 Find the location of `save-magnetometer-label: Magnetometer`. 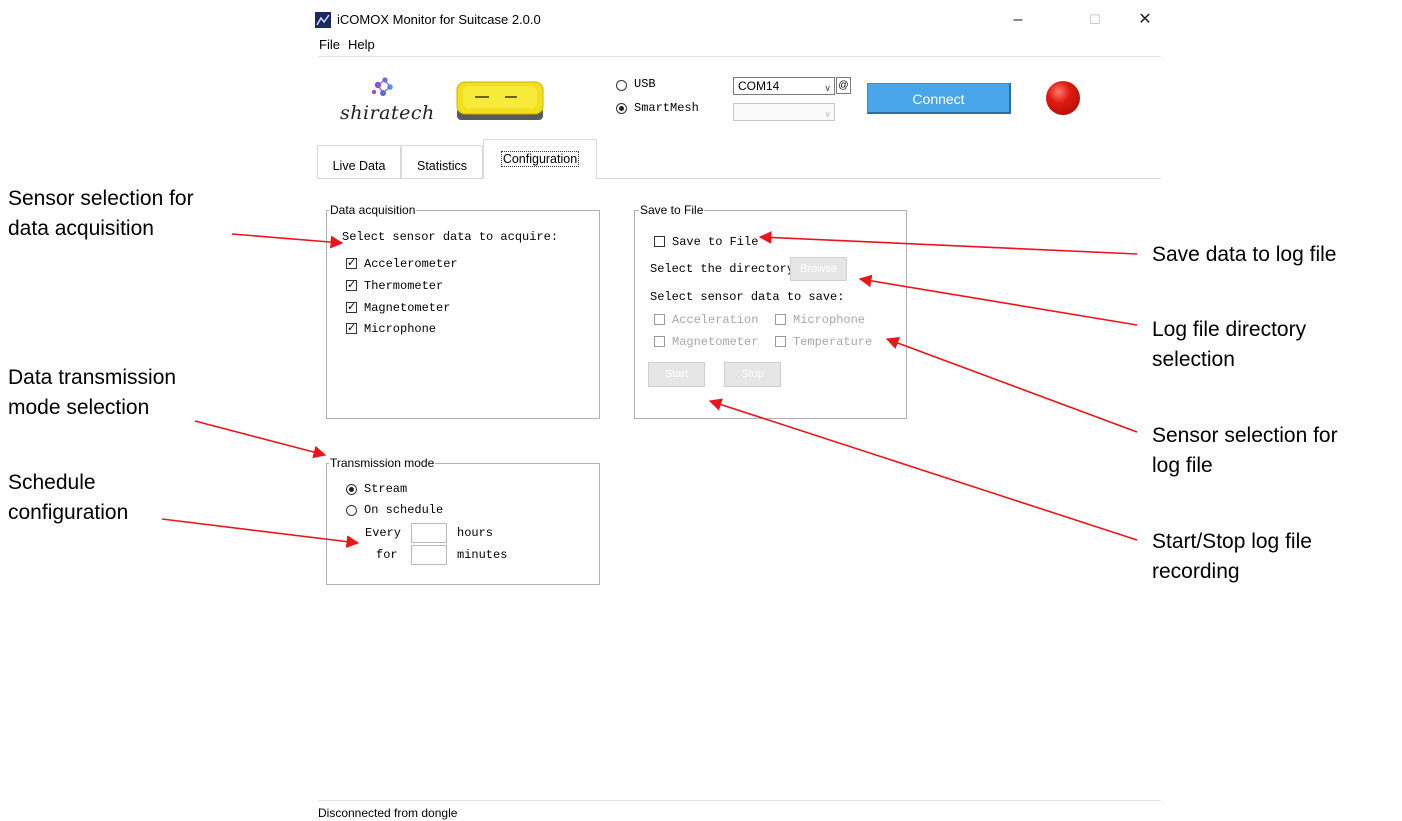

save-magnetometer-label: Magnetometer is located at coordinates (715, 342).